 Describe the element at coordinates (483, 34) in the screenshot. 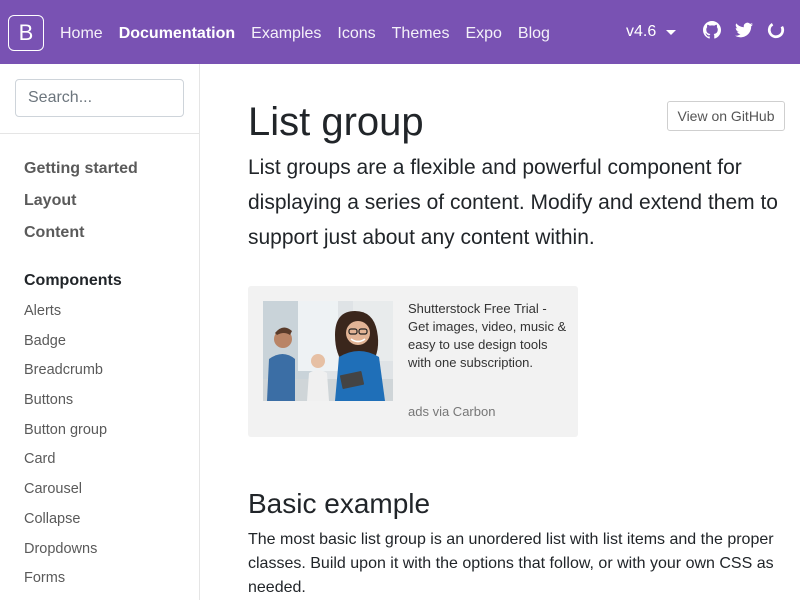

I see `nav-expo: Expo` at that location.